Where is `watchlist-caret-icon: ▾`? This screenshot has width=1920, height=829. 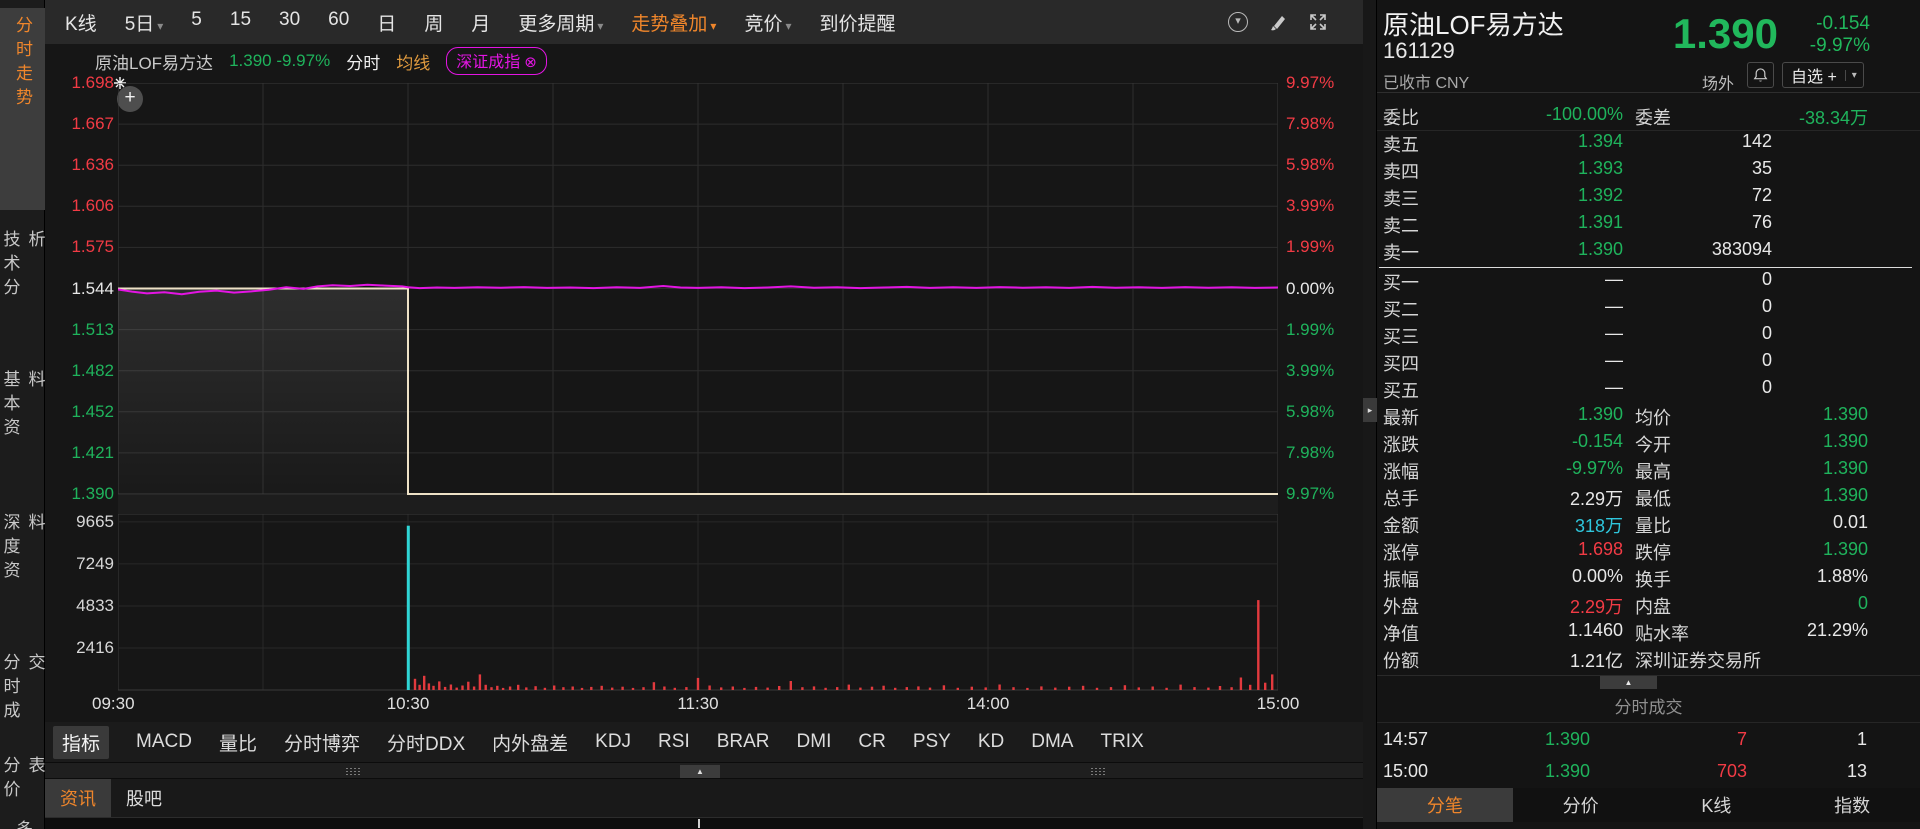
watchlist-caret-icon: ▾ is located at coordinates (1853, 75).